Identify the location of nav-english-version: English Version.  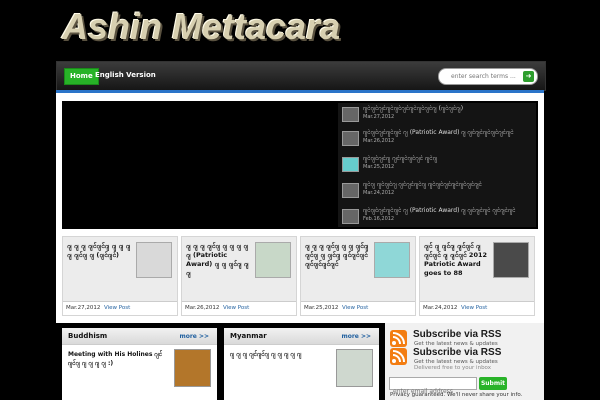
(125, 75).